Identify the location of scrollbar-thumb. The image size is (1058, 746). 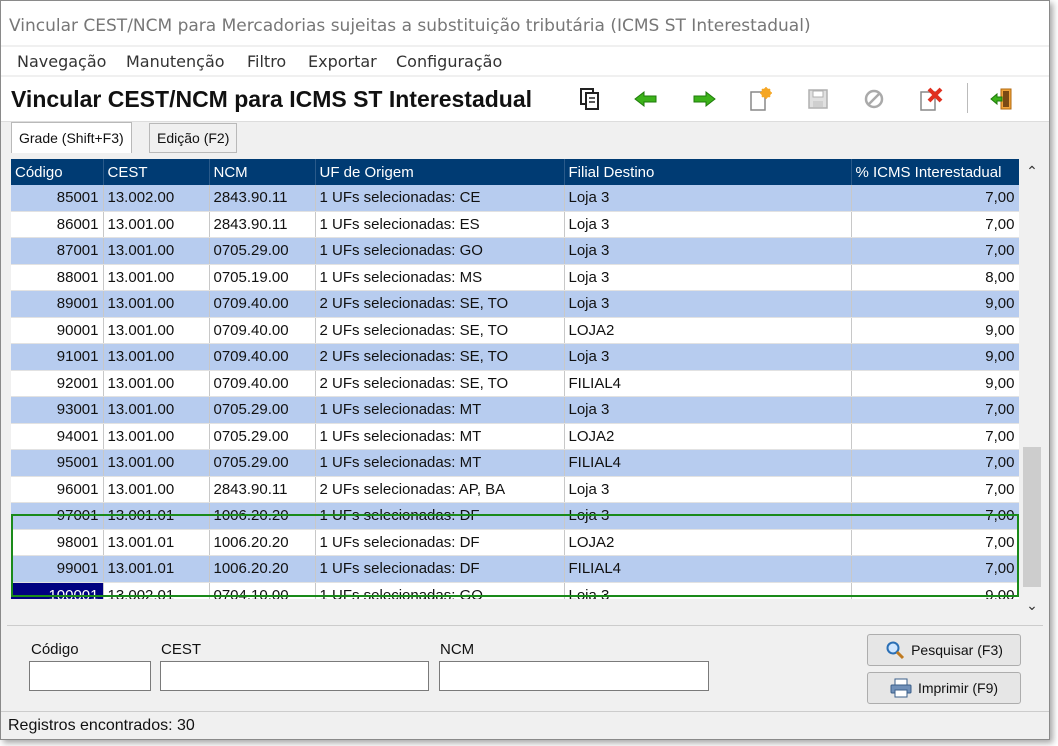
(1032, 517).